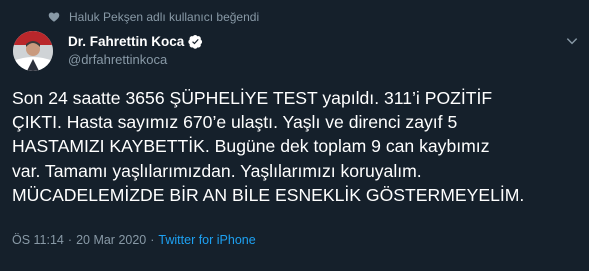 This screenshot has height=271, width=589. Describe the element at coordinates (38, 240) in the screenshot. I see `tweet-time: ÖS 11:14` at that location.